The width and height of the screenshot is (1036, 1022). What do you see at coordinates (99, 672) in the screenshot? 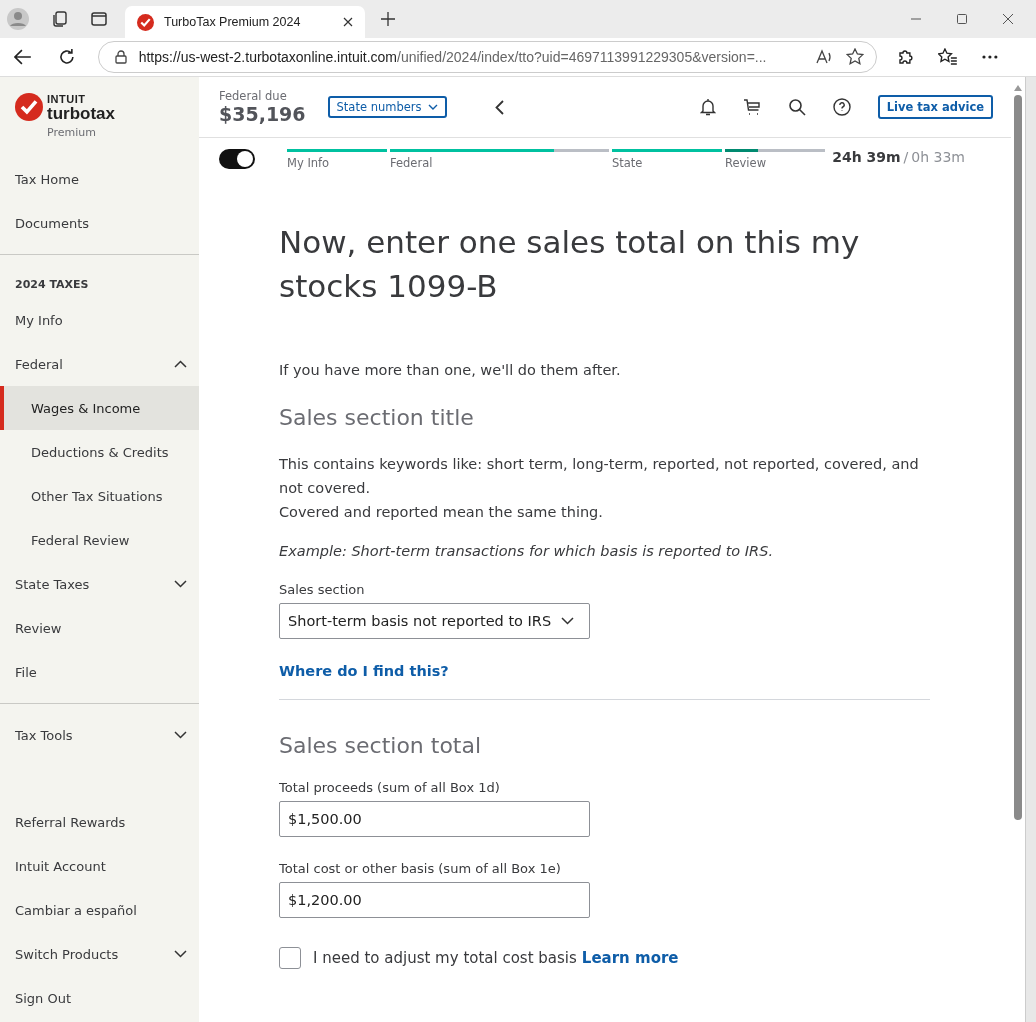
I see `sidebar-item: File` at bounding box center [99, 672].